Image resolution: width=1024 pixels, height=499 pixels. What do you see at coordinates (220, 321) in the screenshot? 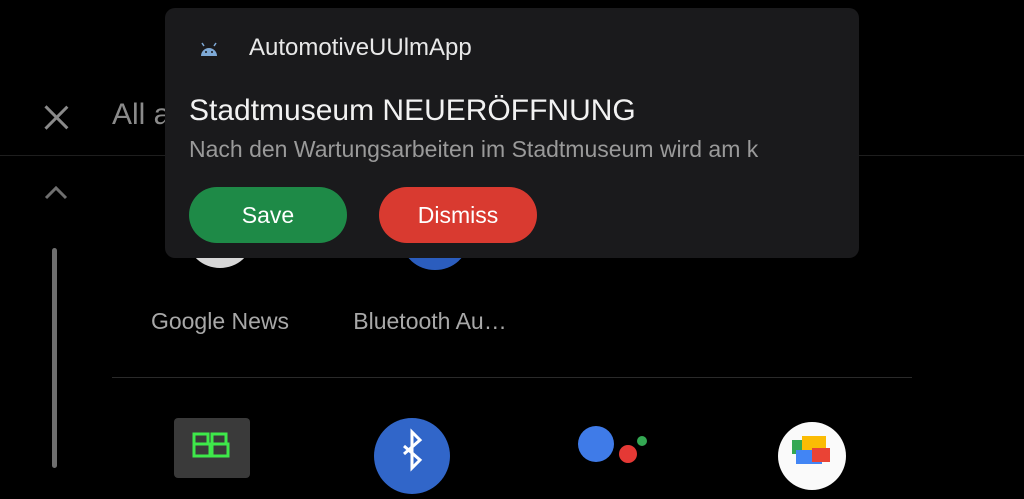
I see `app-label-google-news: Google News` at bounding box center [220, 321].